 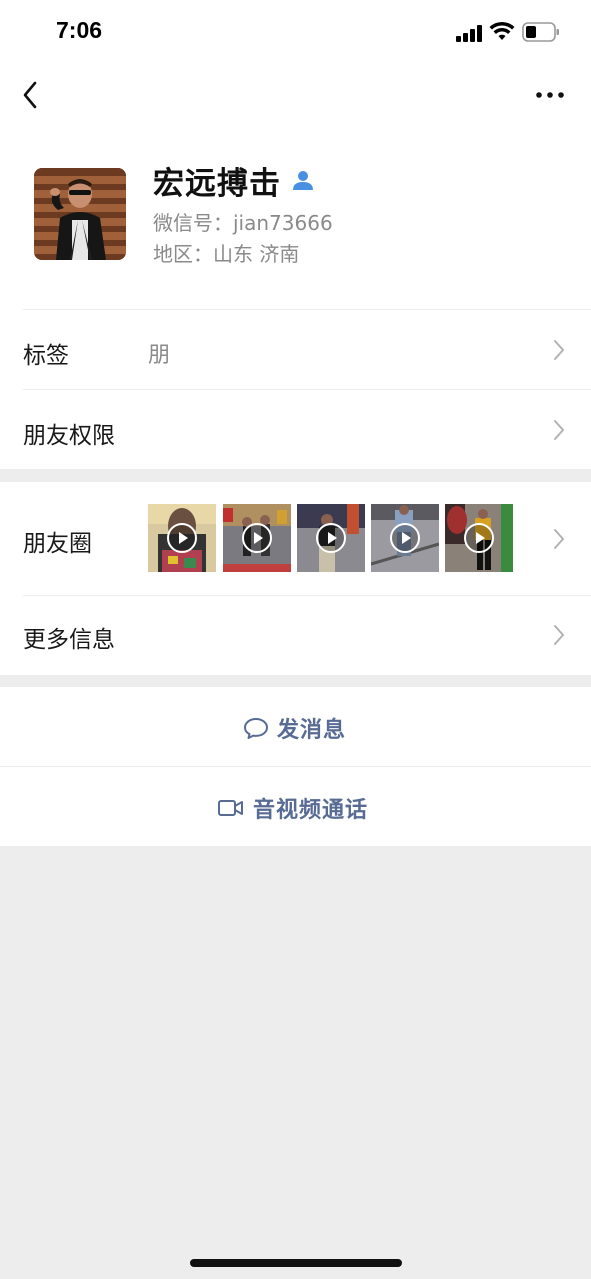 I want to click on avatar, so click(x=80, y=214).